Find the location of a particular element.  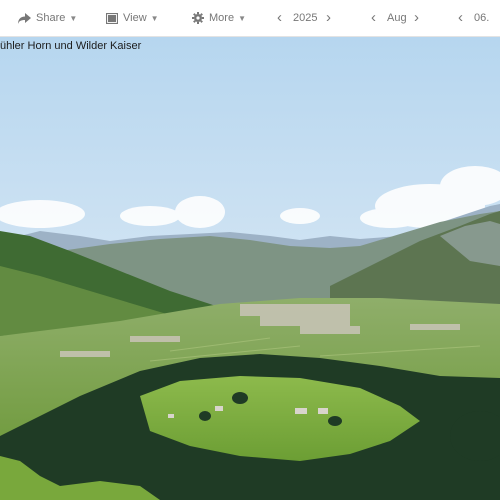

month-next-button: › is located at coordinates (416, 18).